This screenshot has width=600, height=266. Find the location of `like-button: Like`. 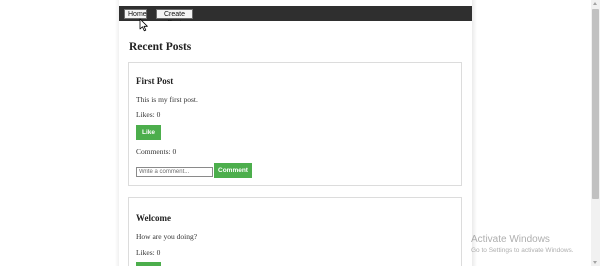

like-button: Like is located at coordinates (148, 132).